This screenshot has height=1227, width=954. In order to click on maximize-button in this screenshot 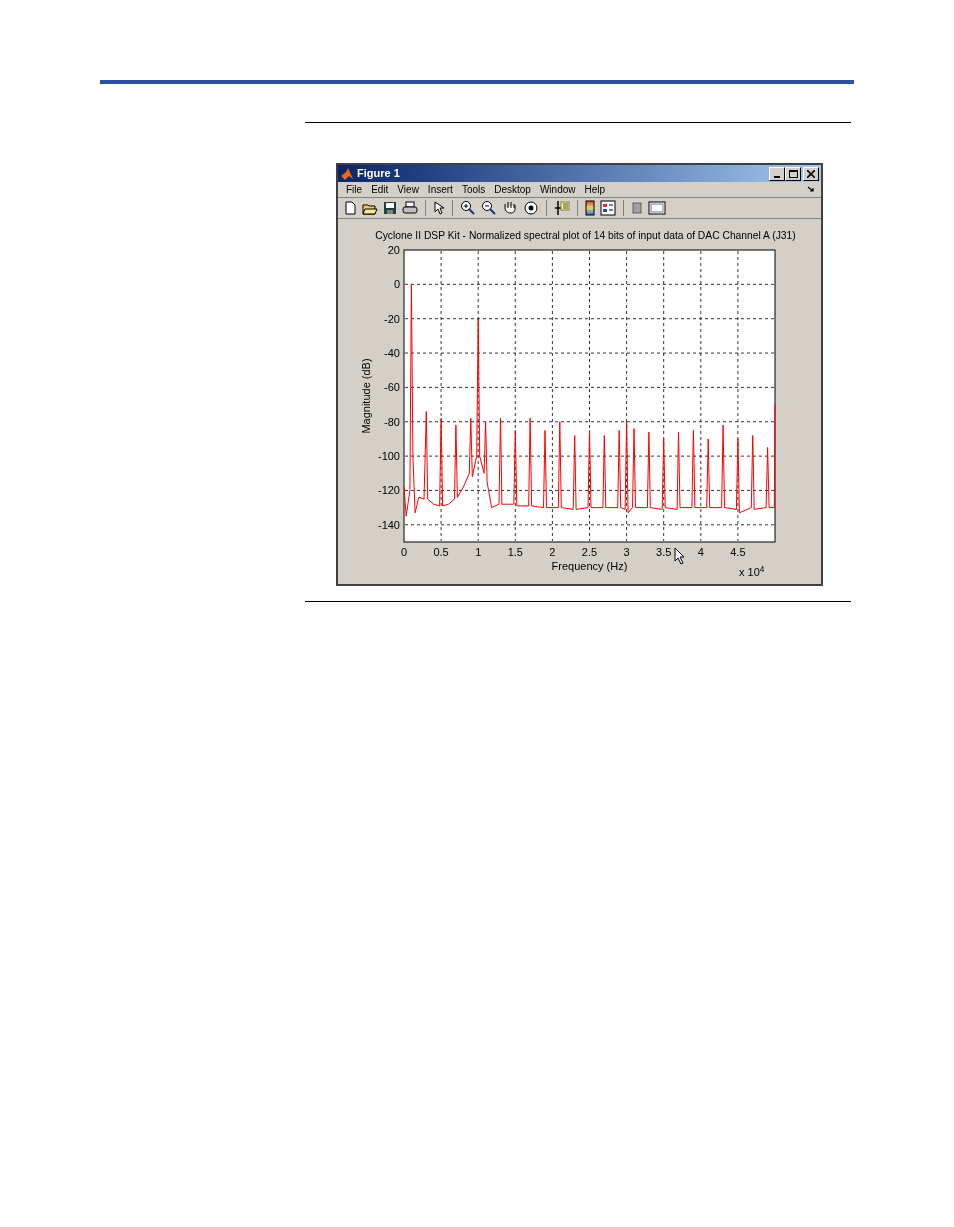, I will do `click(793, 173)`.